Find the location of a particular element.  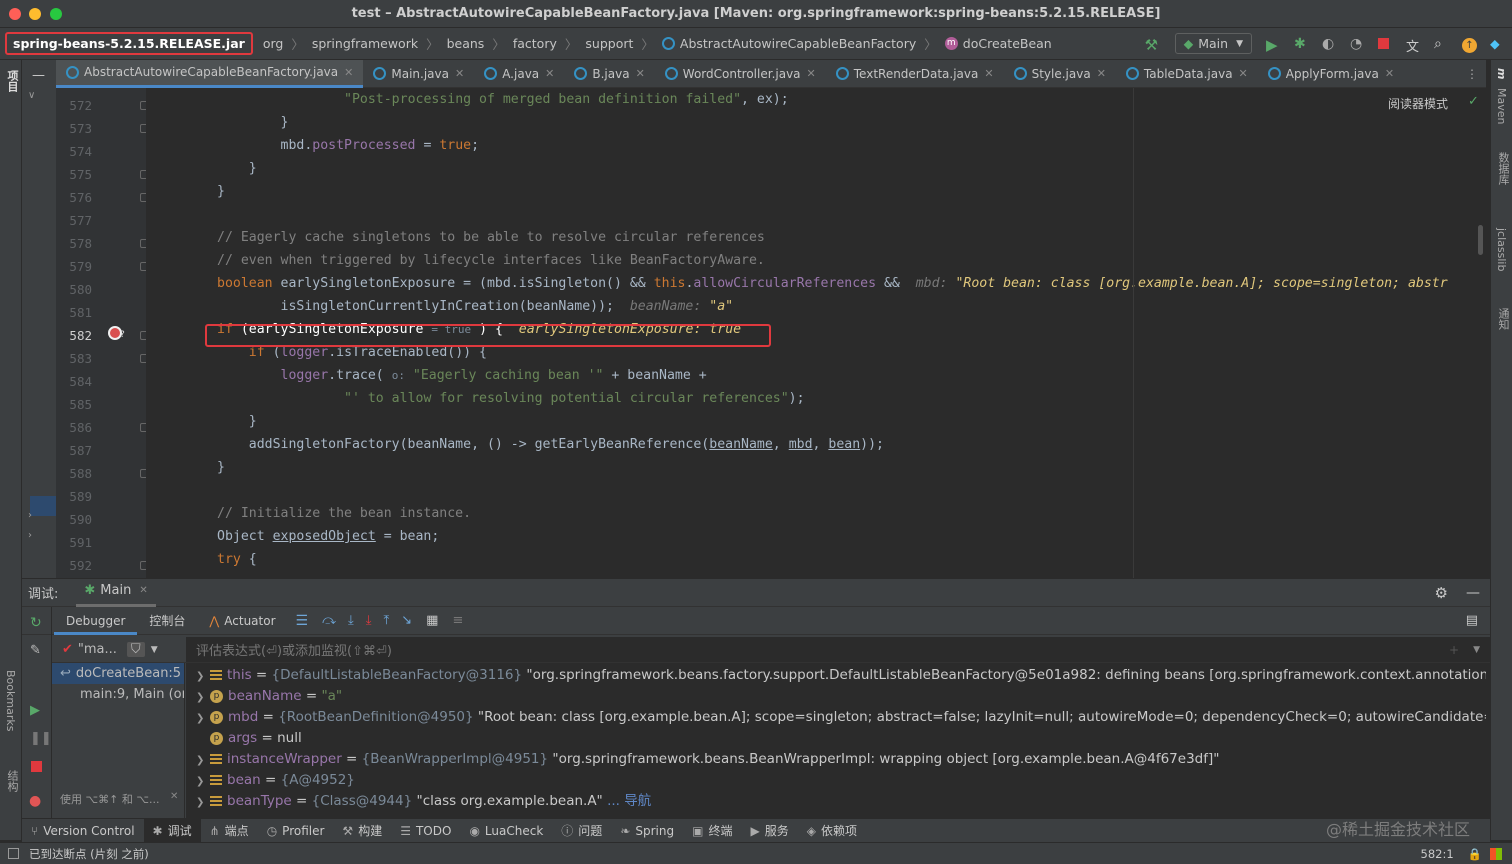

variable-args: p args = null is located at coordinates (841, 738).